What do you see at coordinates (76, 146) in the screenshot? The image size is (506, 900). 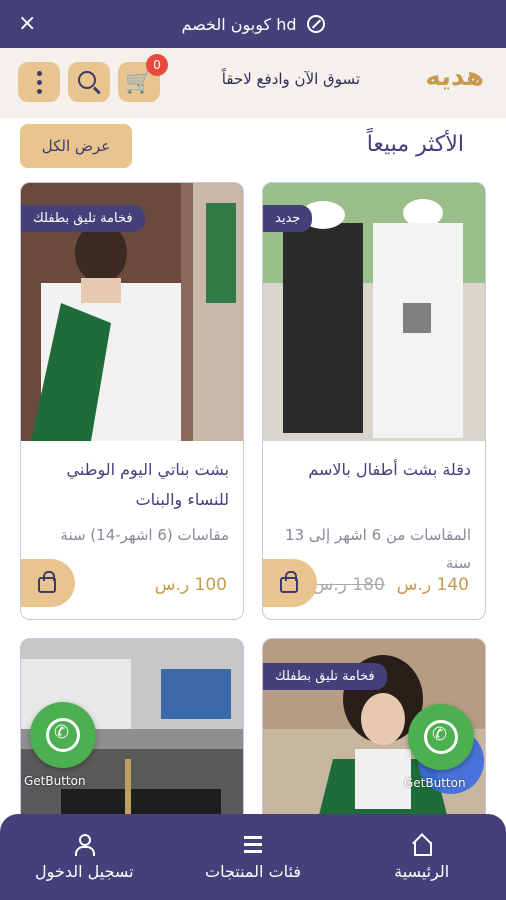 I see `view-all-button: عرض الكل` at bounding box center [76, 146].